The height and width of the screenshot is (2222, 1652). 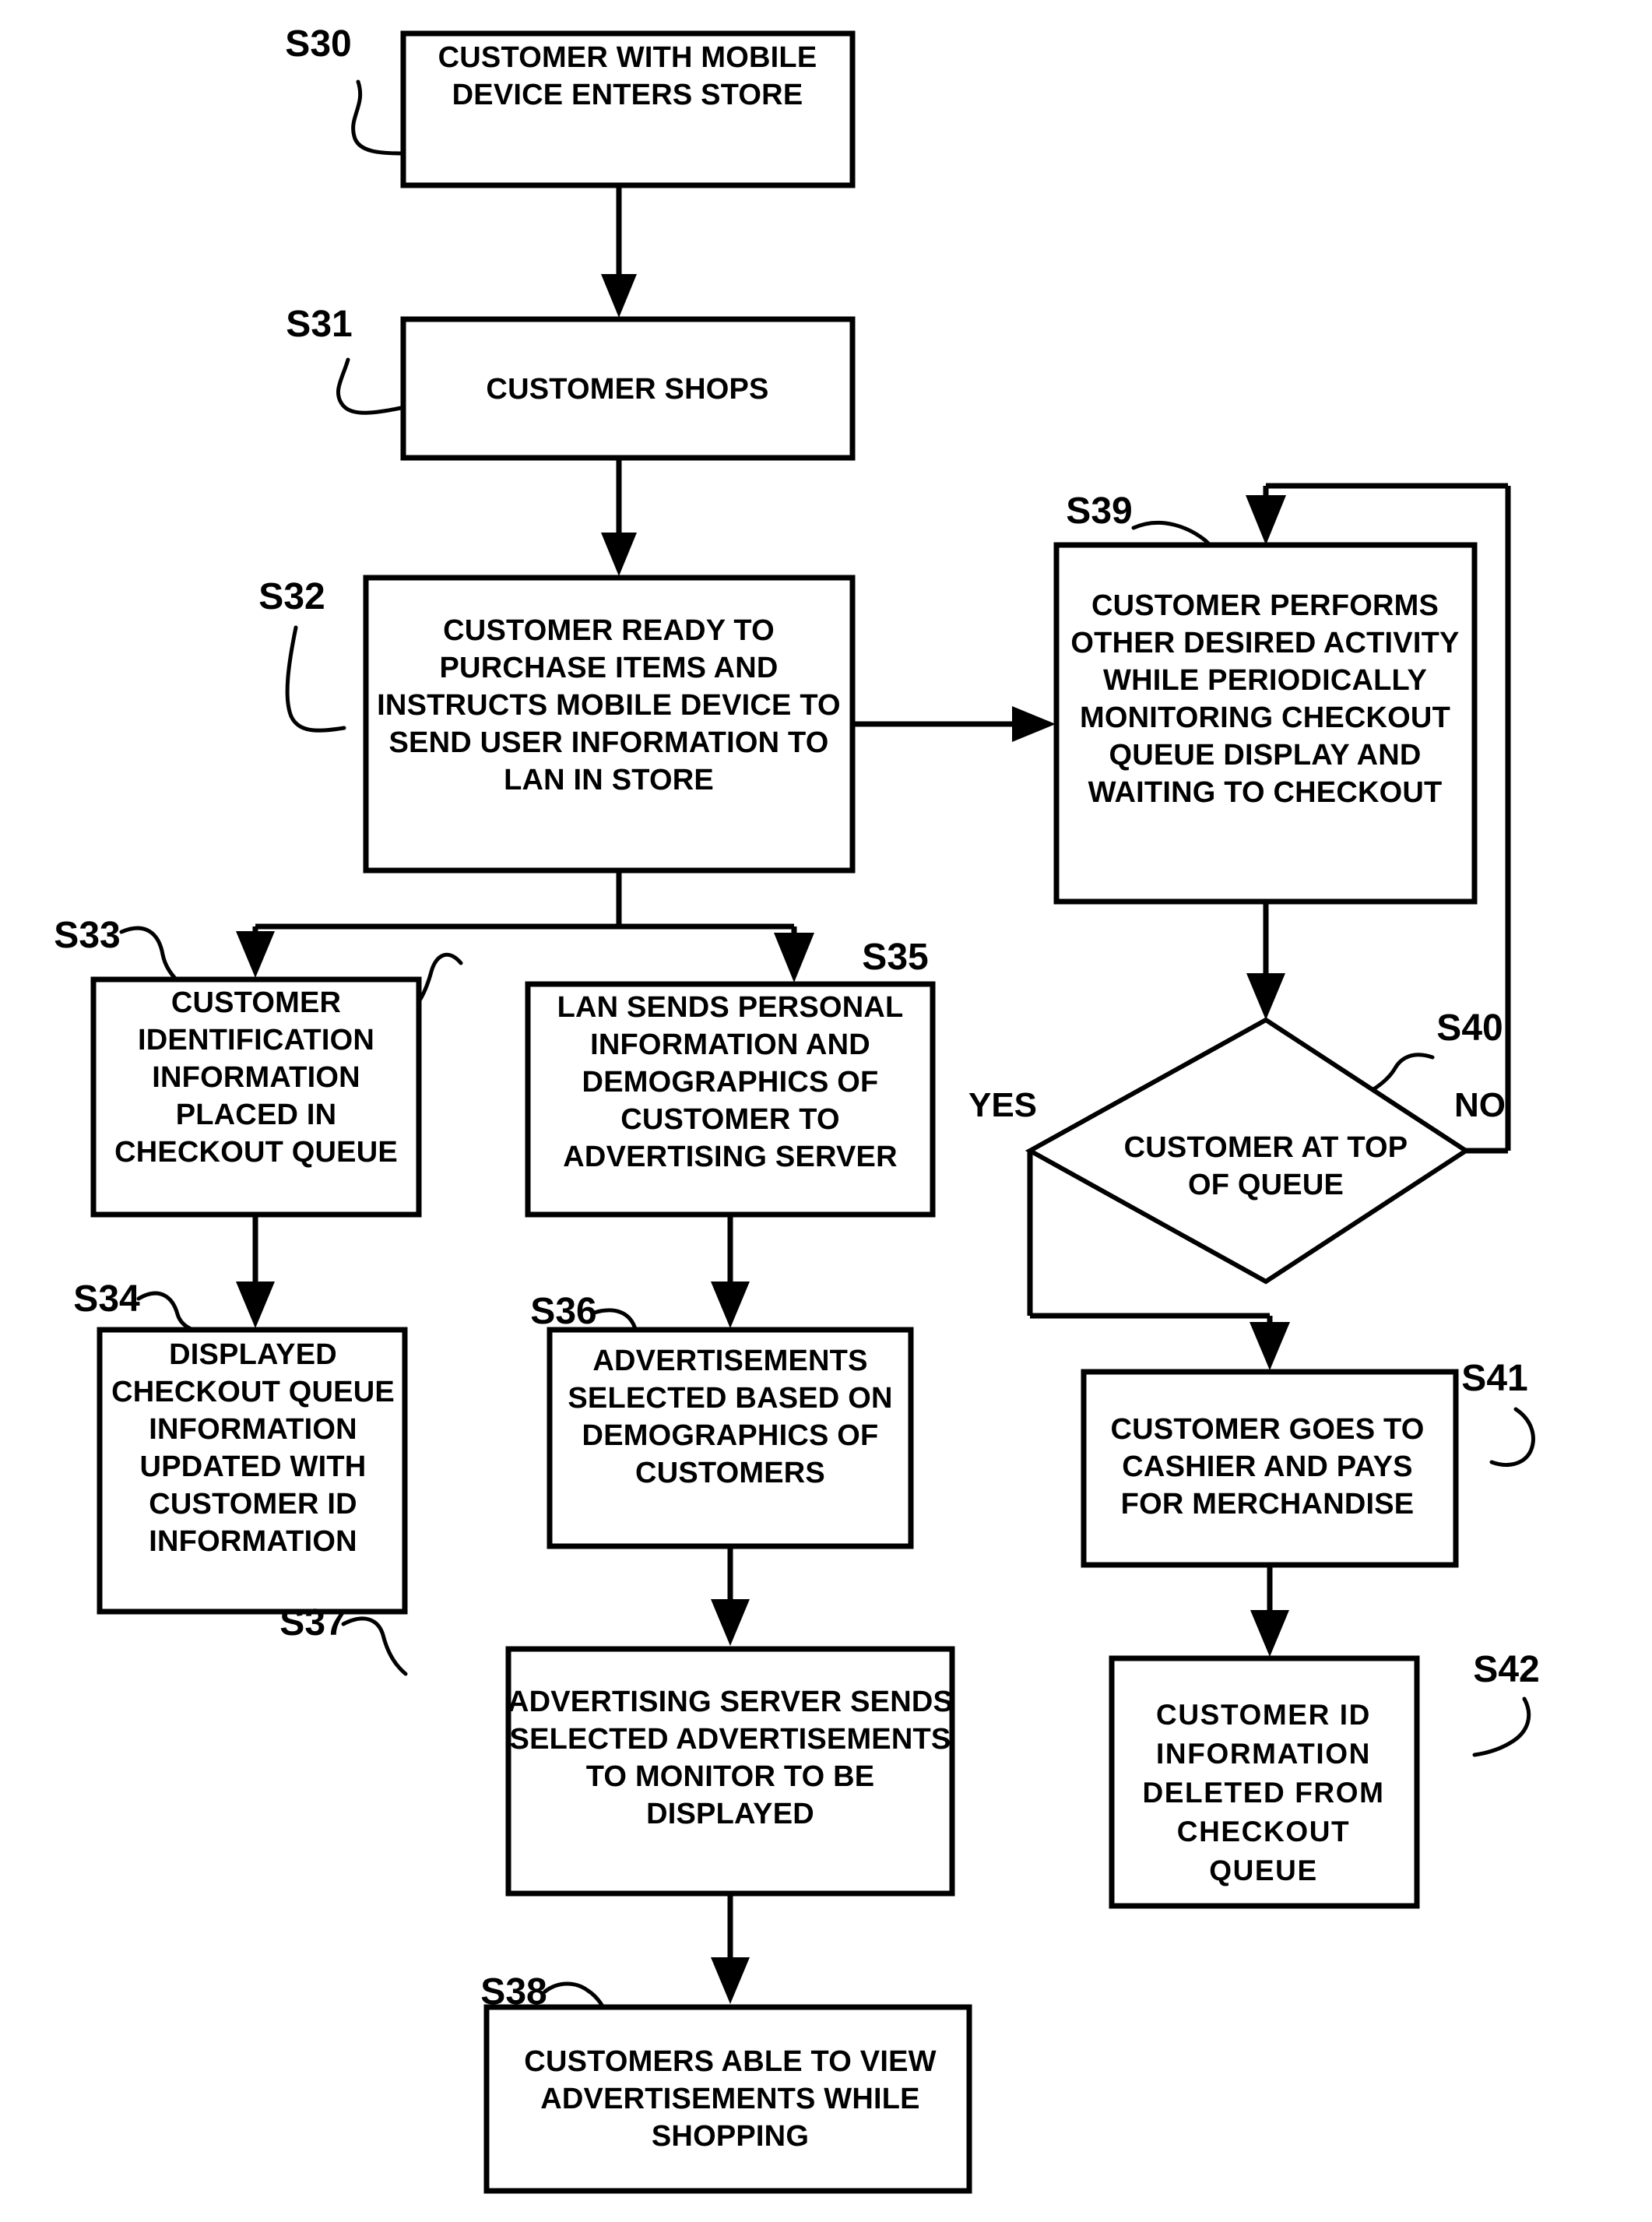 What do you see at coordinates (256, 1040) in the screenshot?
I see `svg-text: IDENTIFICATION` at bounding box center [256, 1040].